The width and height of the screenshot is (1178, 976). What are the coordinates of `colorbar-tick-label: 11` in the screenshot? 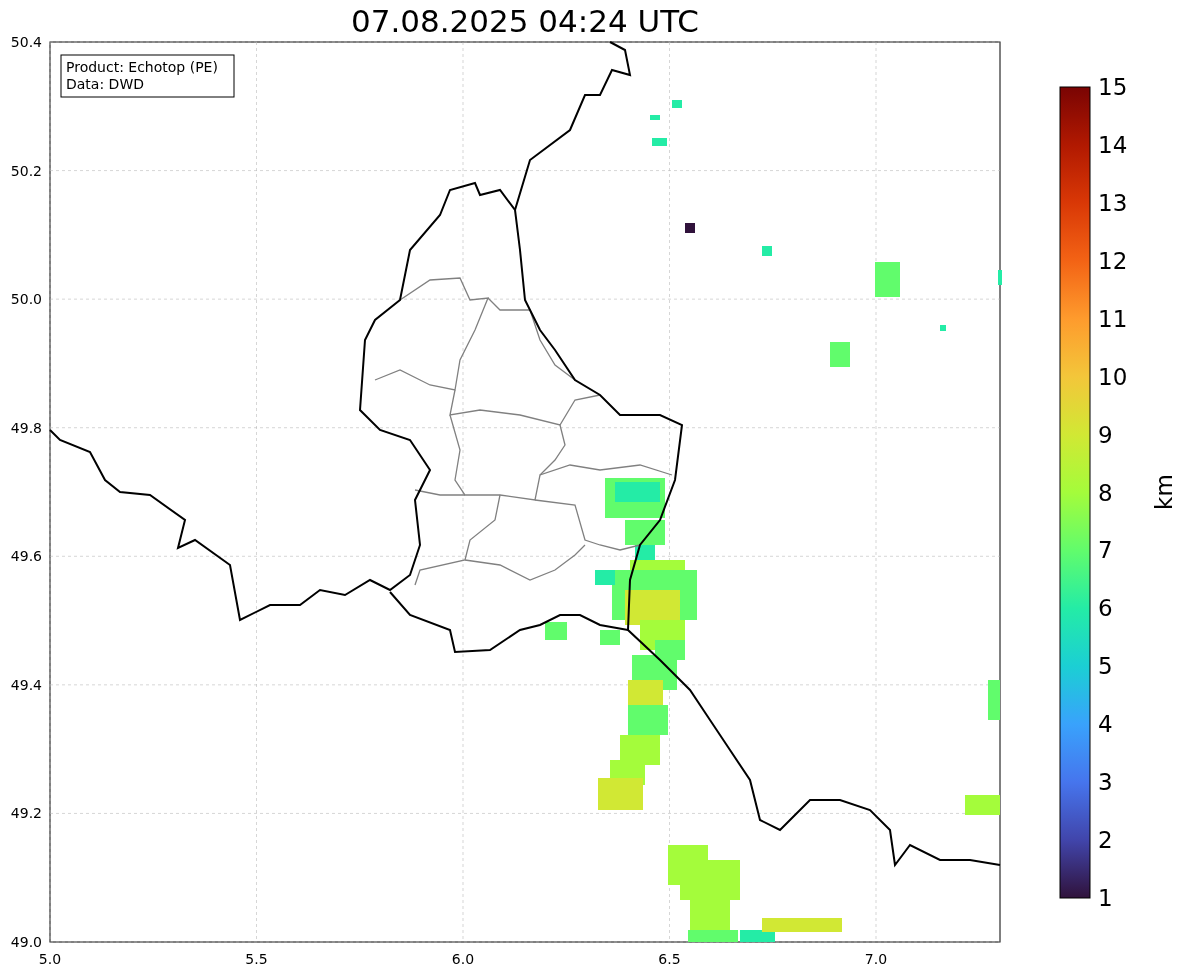 It's located at (1113, 318).